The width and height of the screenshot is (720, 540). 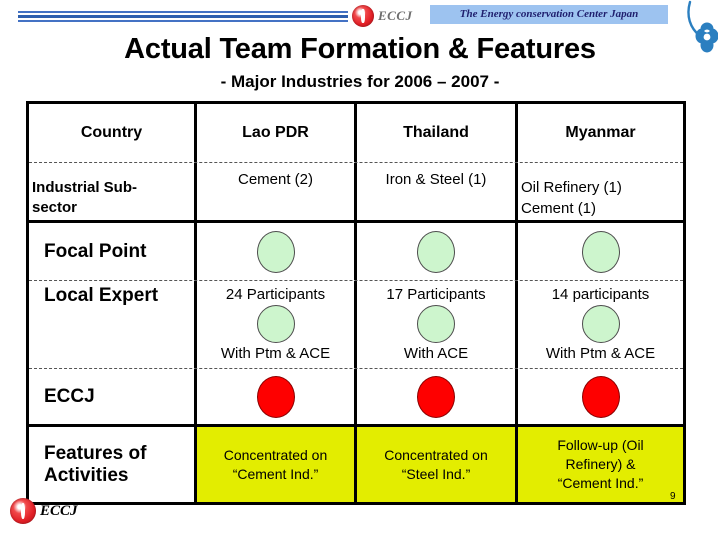 I want to click on subsector-myanmar: Oil Refinery (1) Cement (1), so click(x=600, y=191).